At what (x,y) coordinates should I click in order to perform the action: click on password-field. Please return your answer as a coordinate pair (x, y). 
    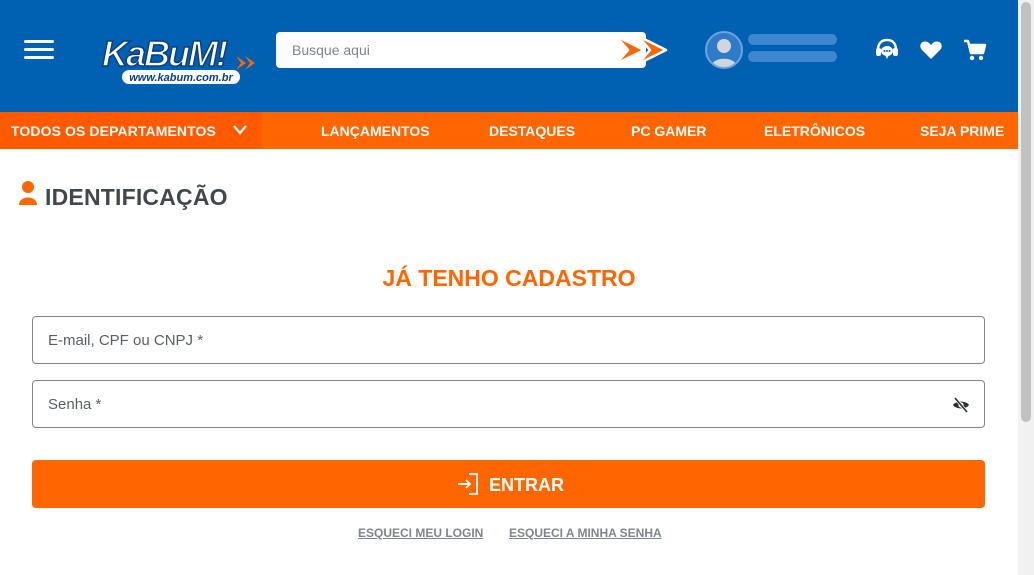
    Looking at the image, I should click on (508, 404).